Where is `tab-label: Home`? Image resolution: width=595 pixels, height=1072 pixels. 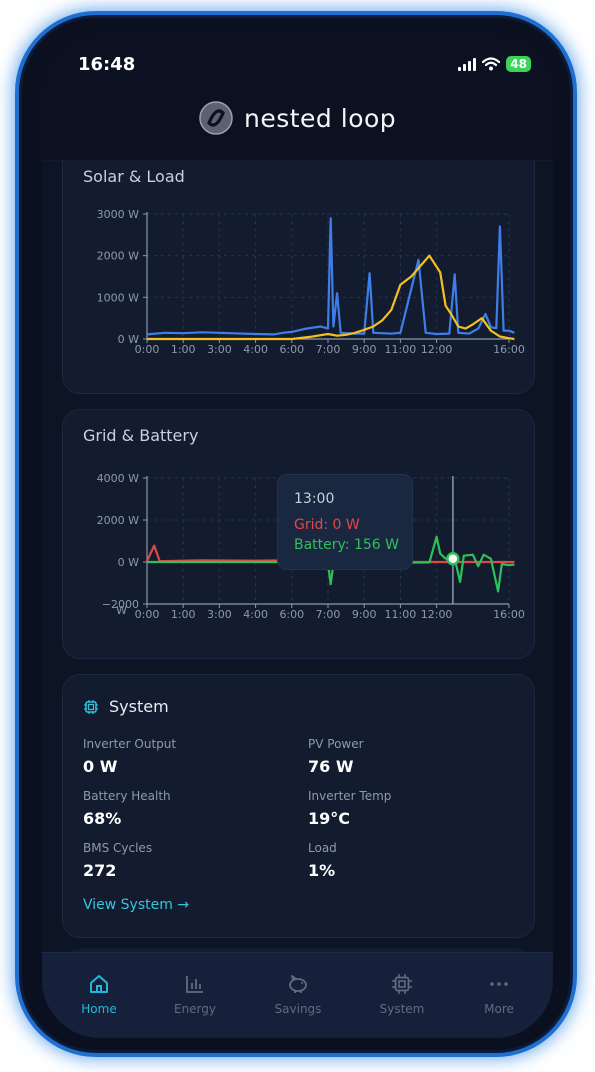 tab-label: Home is located at coordinates (99, 1009).